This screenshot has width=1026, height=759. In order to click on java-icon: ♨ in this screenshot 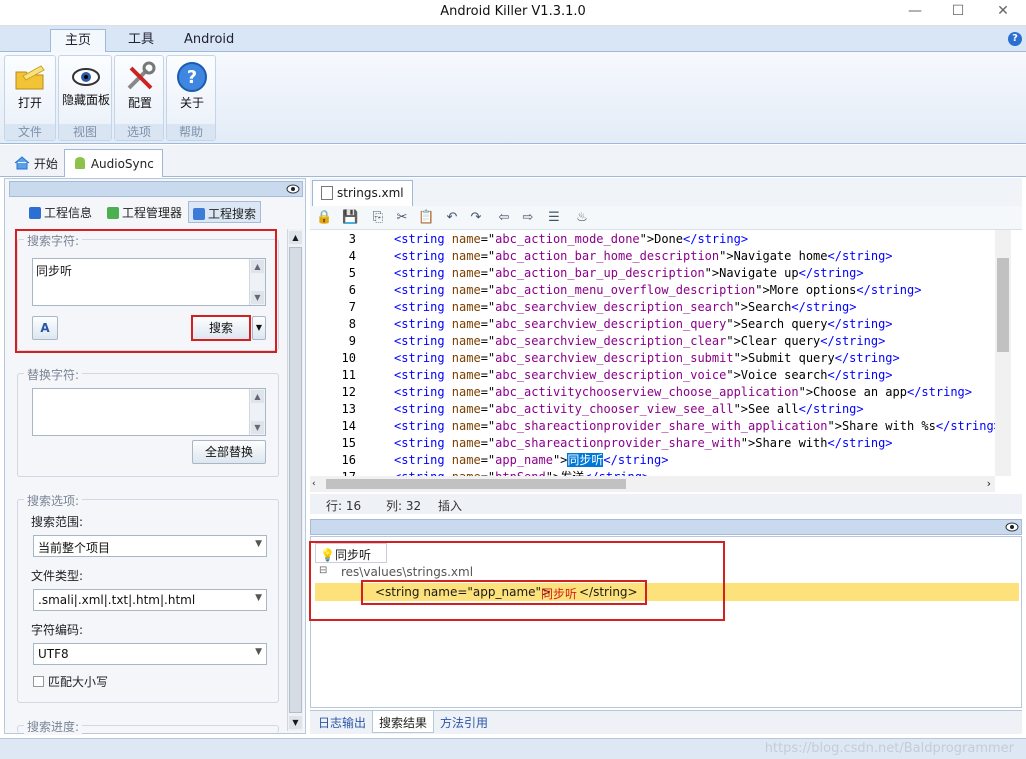, I will do `click(582, 218)`.